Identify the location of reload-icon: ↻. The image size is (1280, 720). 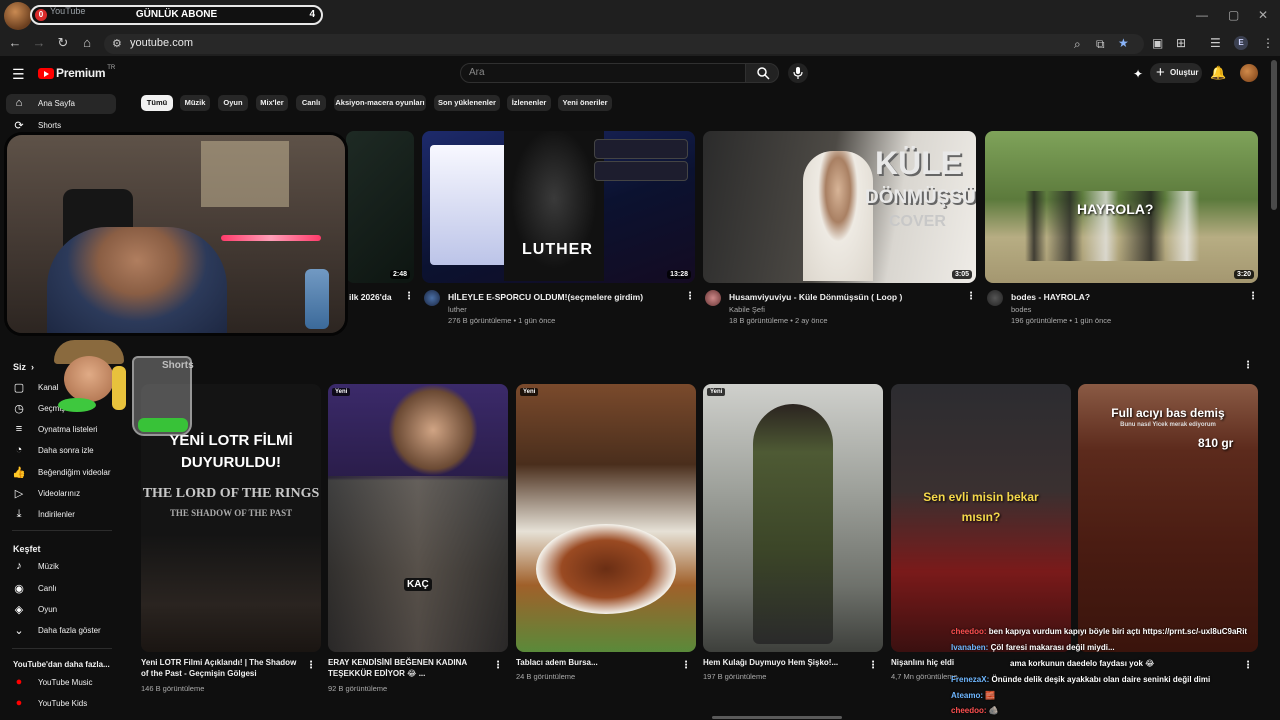
(63, 43).